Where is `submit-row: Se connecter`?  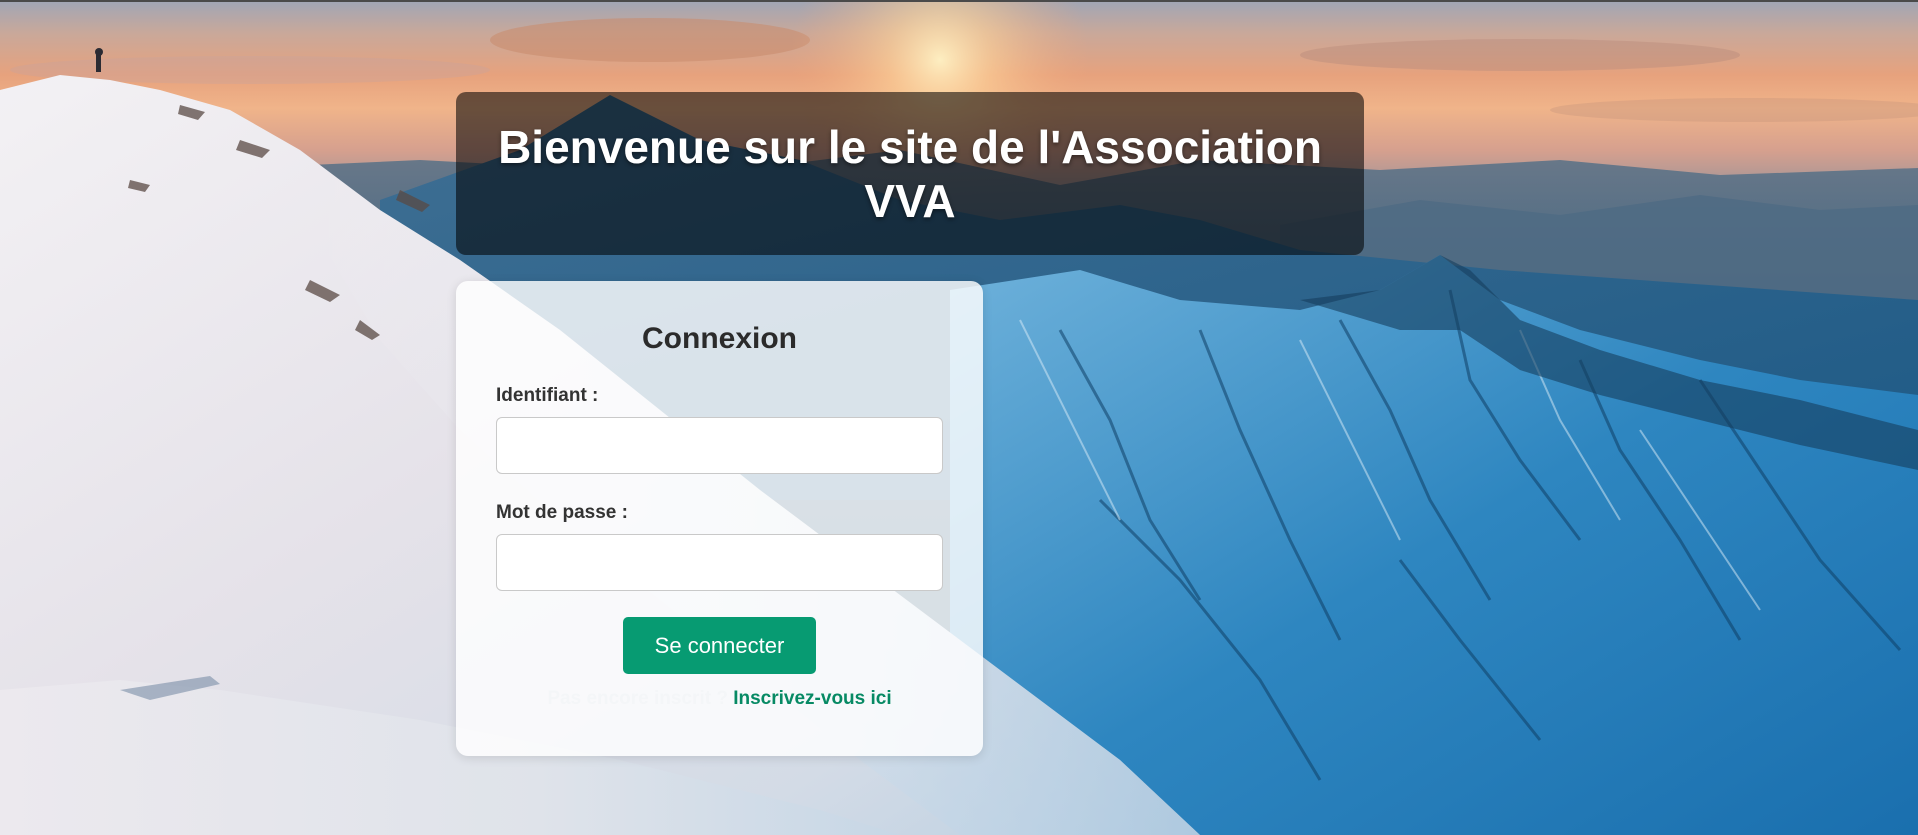 submit-row: Se connecter is located at coordinates (719, 645).